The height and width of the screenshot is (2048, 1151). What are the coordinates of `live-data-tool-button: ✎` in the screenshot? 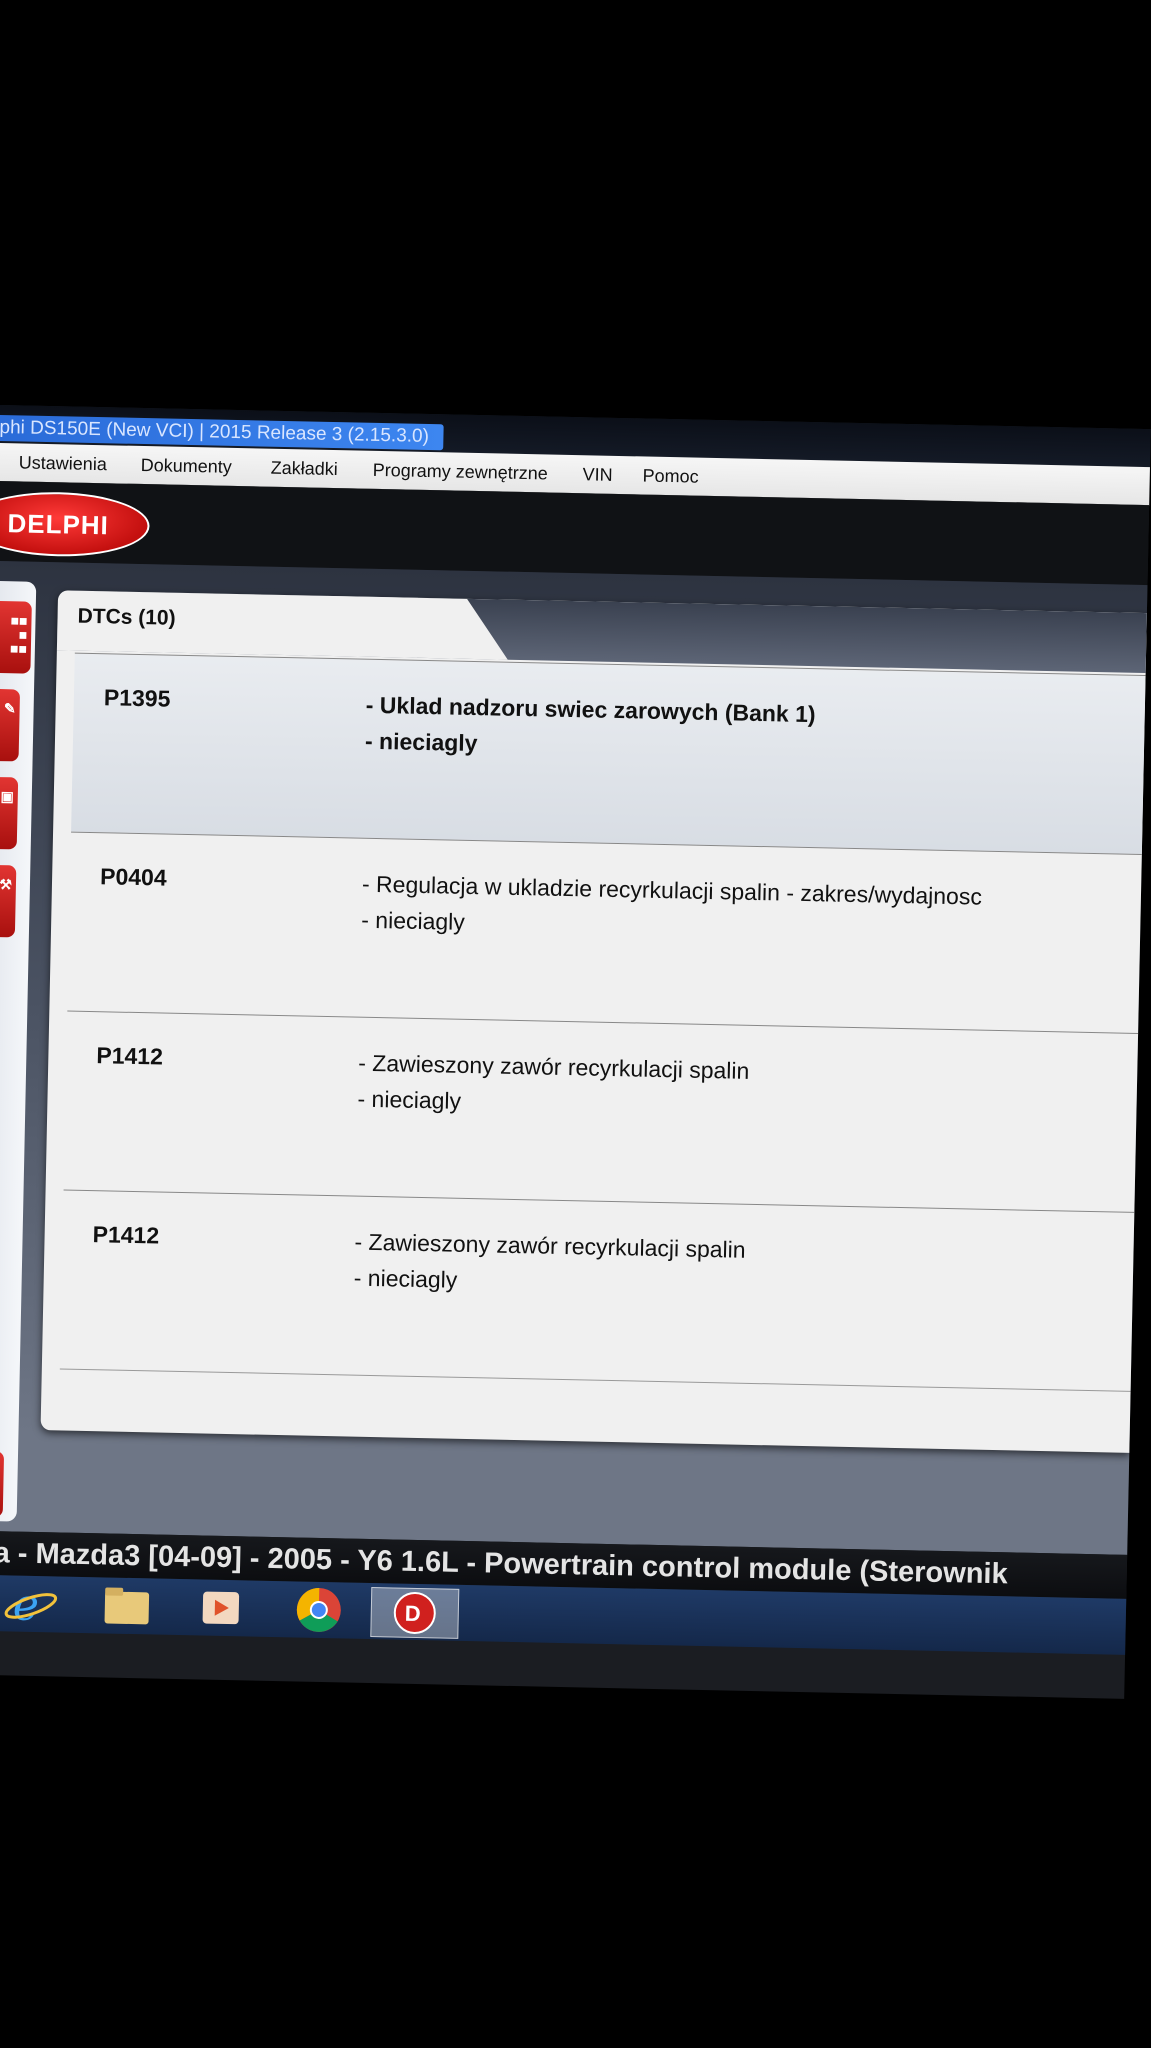 It's located at (10, 725).